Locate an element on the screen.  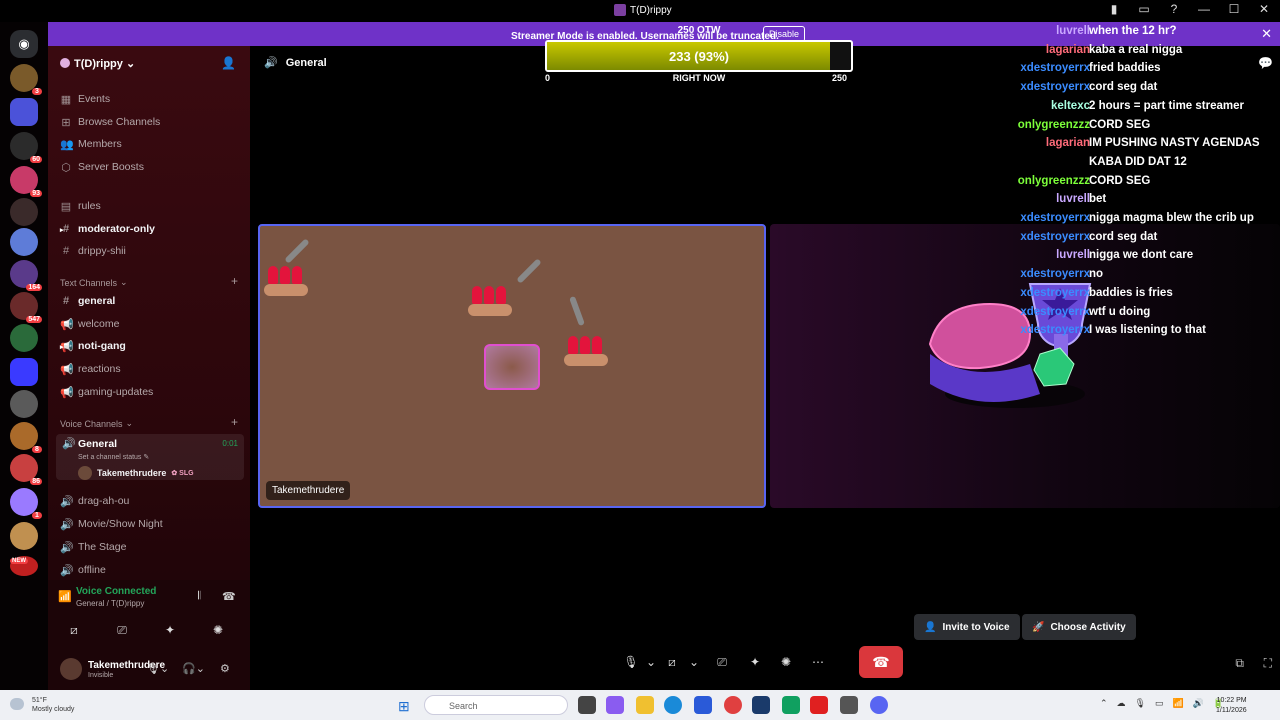
invite-to-voice-button: 👤 Invite to Voice is located at coordinates (967, 627).